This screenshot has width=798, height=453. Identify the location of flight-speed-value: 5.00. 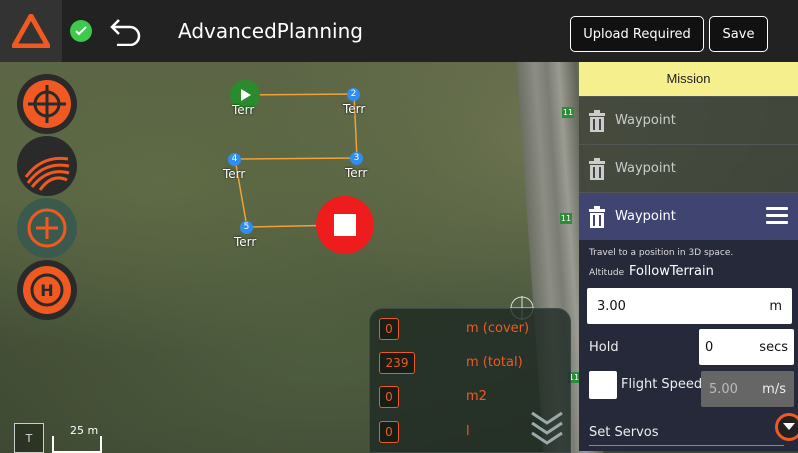
(723, 389).